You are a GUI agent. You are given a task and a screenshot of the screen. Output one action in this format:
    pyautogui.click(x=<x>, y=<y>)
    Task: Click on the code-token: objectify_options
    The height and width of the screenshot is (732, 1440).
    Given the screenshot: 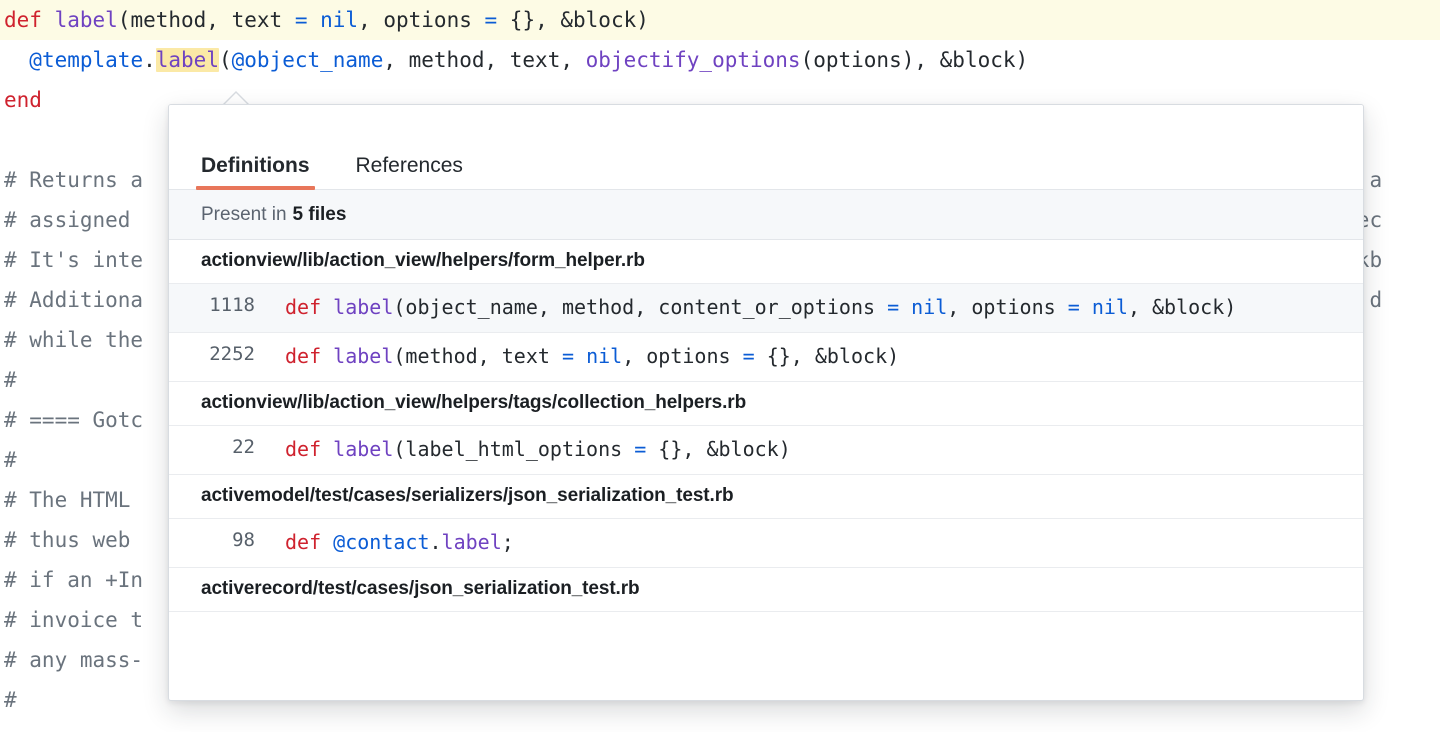 What is the action you would take?
    pyautogui.click(x=693, y=60)
    